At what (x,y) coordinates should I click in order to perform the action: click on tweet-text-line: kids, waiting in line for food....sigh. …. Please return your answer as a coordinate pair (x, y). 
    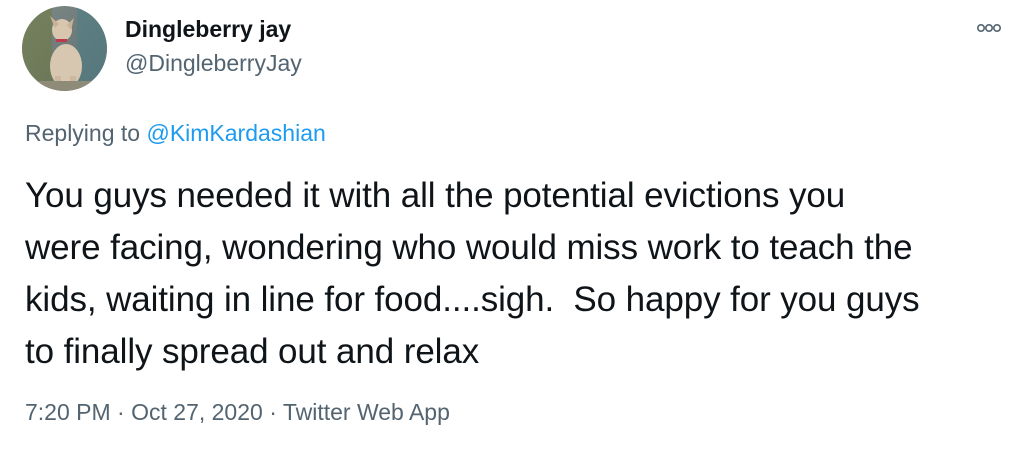
    Looking at the image, I should click on (472, 299).